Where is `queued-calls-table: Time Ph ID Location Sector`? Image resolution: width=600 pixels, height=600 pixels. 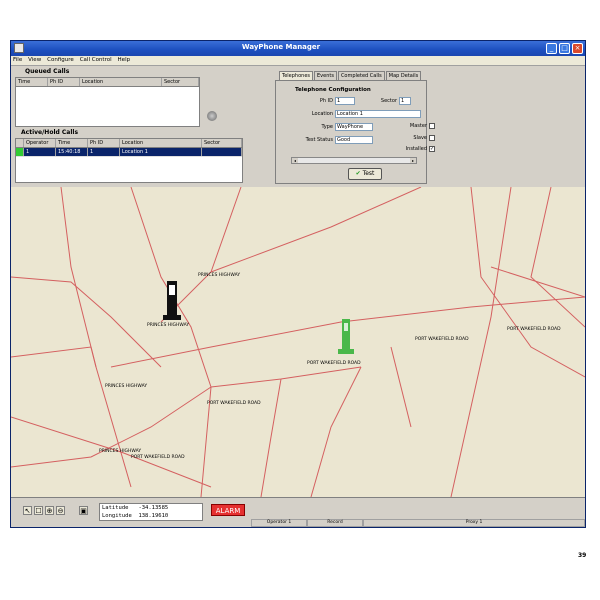 queued-calls-table: Time Ph ID Location Sector is located at coordinates (107, 102).